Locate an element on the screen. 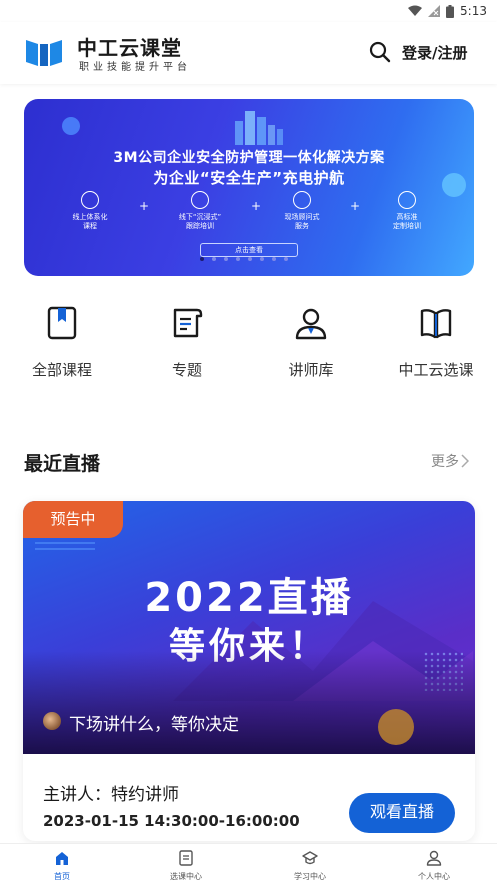 This screenshot has width=497, height=885. teacher-icon is located at coordinates (311, 324).